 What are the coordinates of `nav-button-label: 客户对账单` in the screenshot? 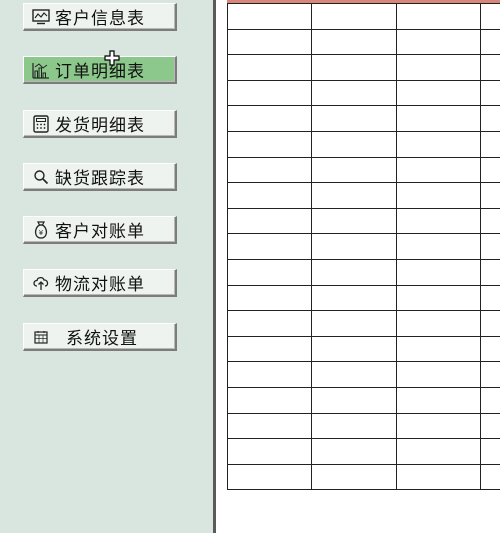 It's located at (100, 232).